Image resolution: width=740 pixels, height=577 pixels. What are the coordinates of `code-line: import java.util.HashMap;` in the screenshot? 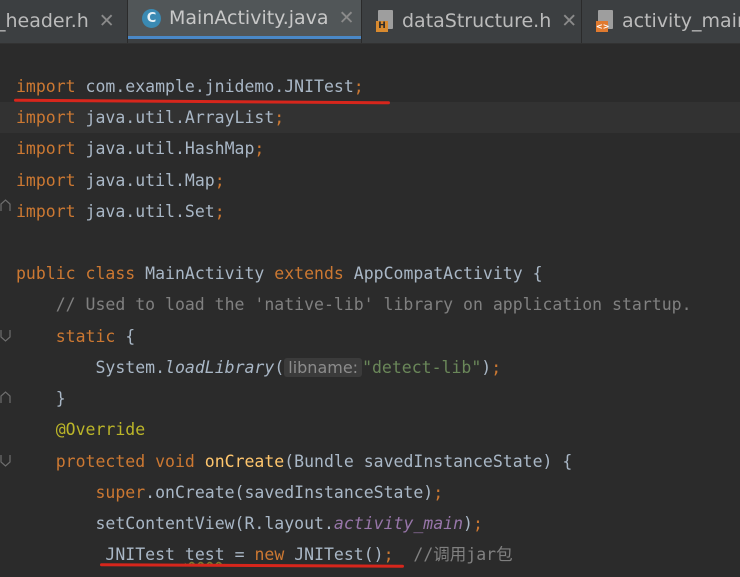 It's located at (370, 148).